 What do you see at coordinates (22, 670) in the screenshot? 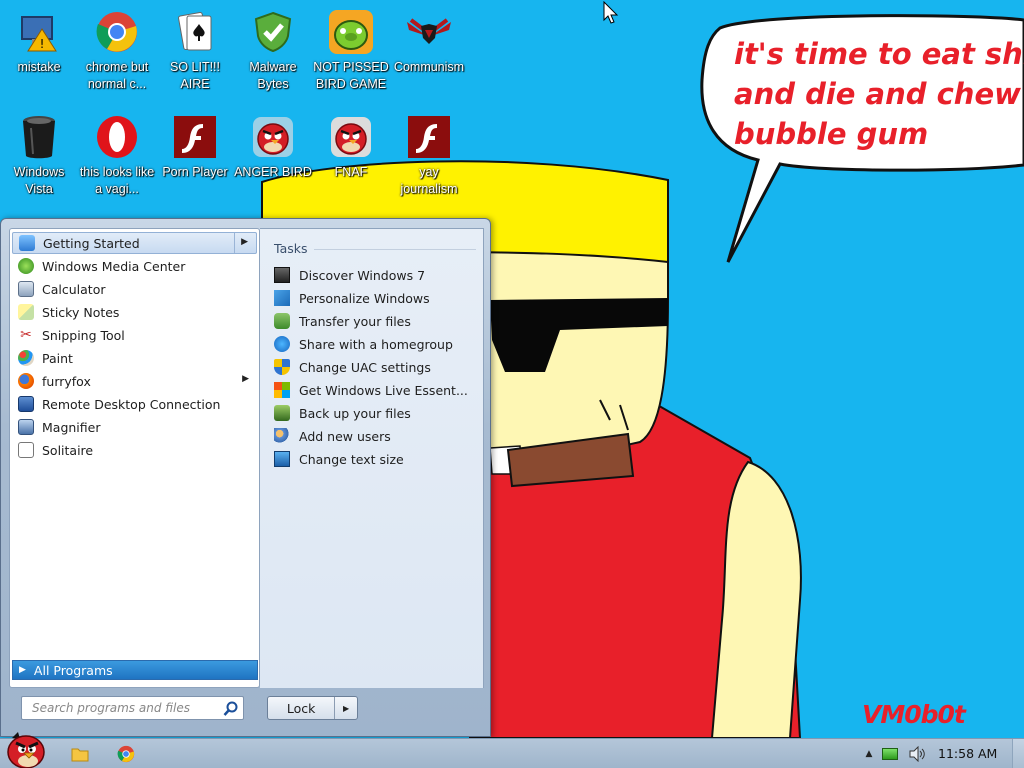
I see `play-arrow-icon: ▶` at bounding box center [22, 670].